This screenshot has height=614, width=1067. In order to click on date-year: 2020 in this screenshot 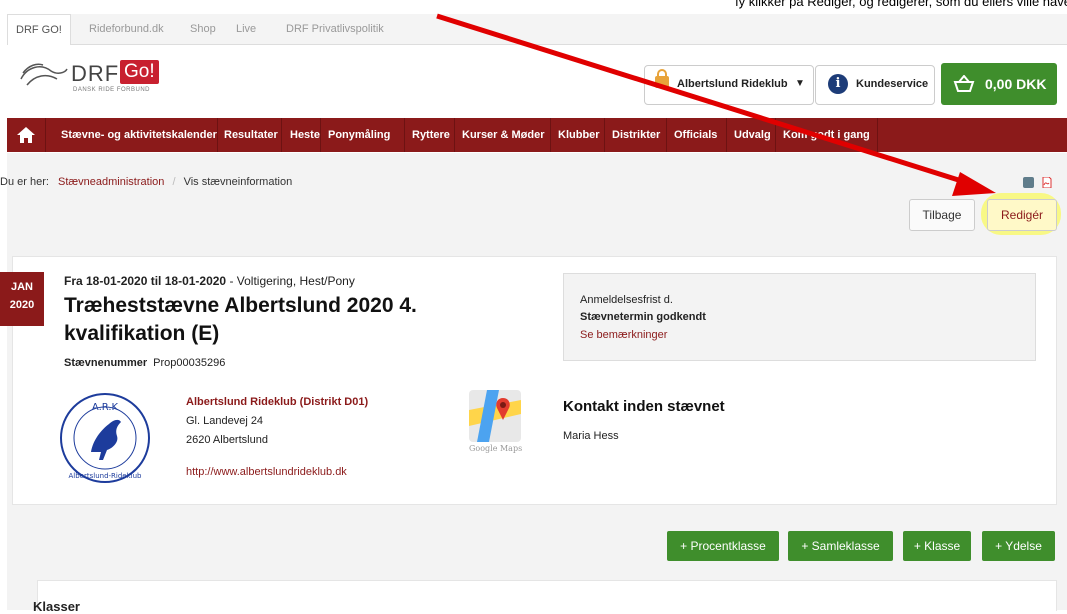, I will do `click(22, 305)`.